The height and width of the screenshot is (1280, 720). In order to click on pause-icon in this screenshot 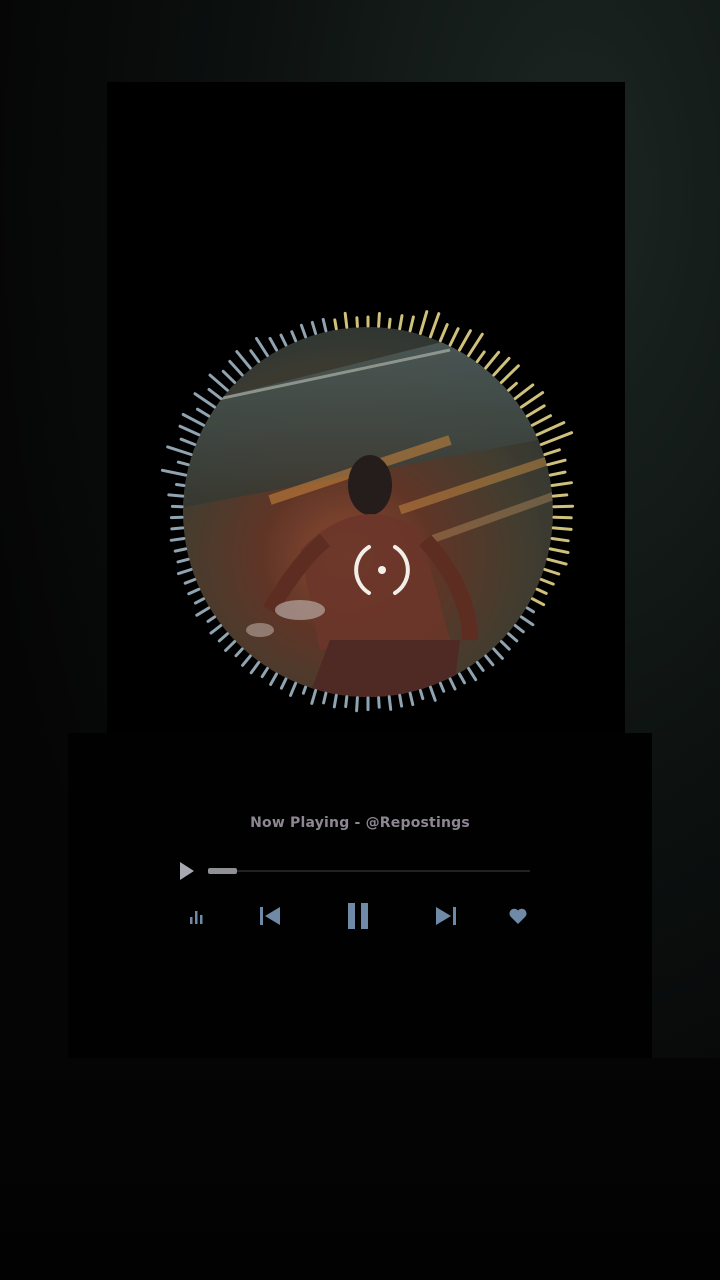, I will do `click(358, 916)`.